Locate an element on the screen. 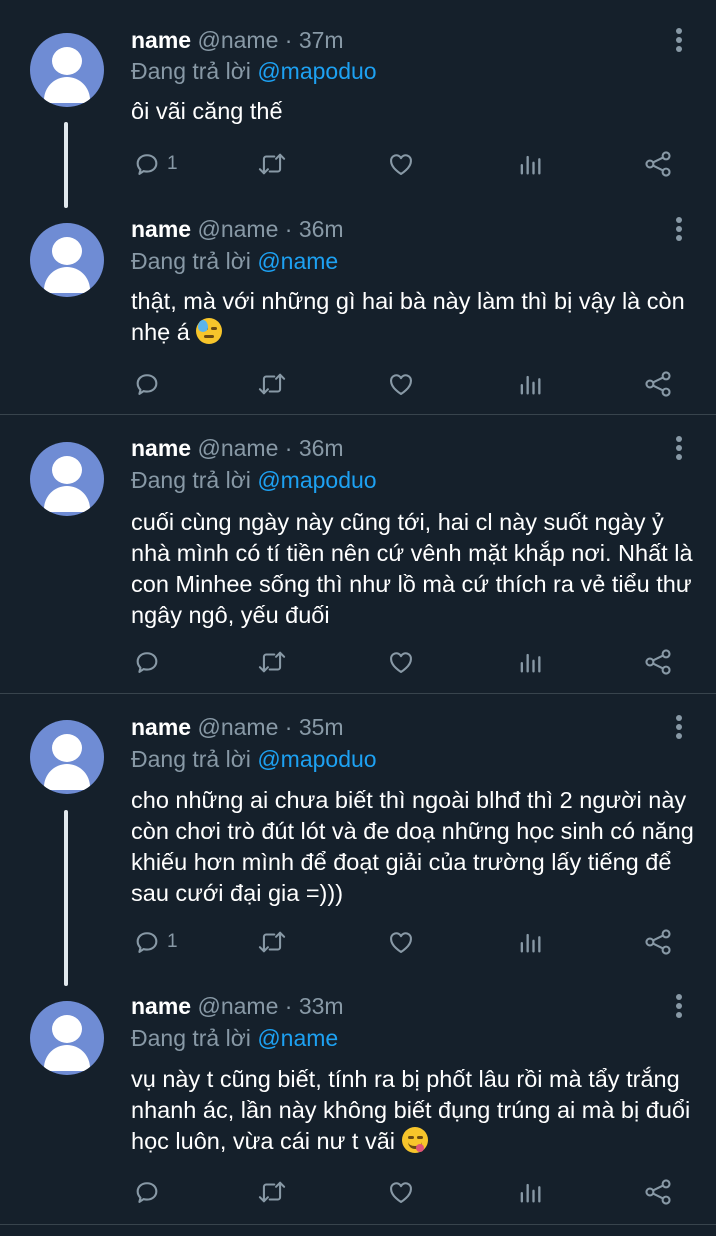 This screenshot has width=716, height=1236. timestamp: · 33m is located at coordinates (314, 1006).